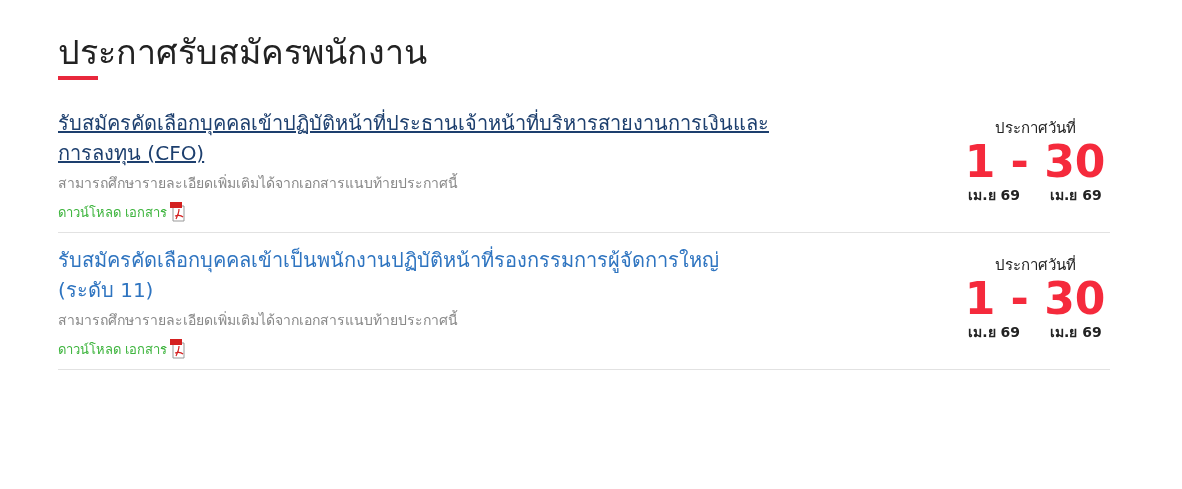 The height and width of the screenshot is (489, 1182). What do you see at coordinates (78, 78) in the screenshot?
I see `heading-underline` at bounding box center [78, 78].